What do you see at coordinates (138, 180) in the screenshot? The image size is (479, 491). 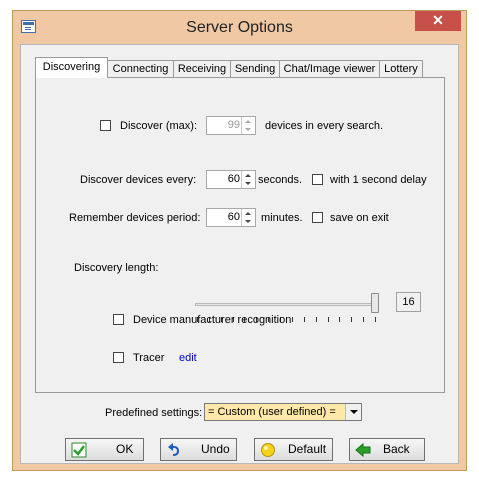 I see `discover-every-label: Discover devices every:` at bounding box center [138, 180].